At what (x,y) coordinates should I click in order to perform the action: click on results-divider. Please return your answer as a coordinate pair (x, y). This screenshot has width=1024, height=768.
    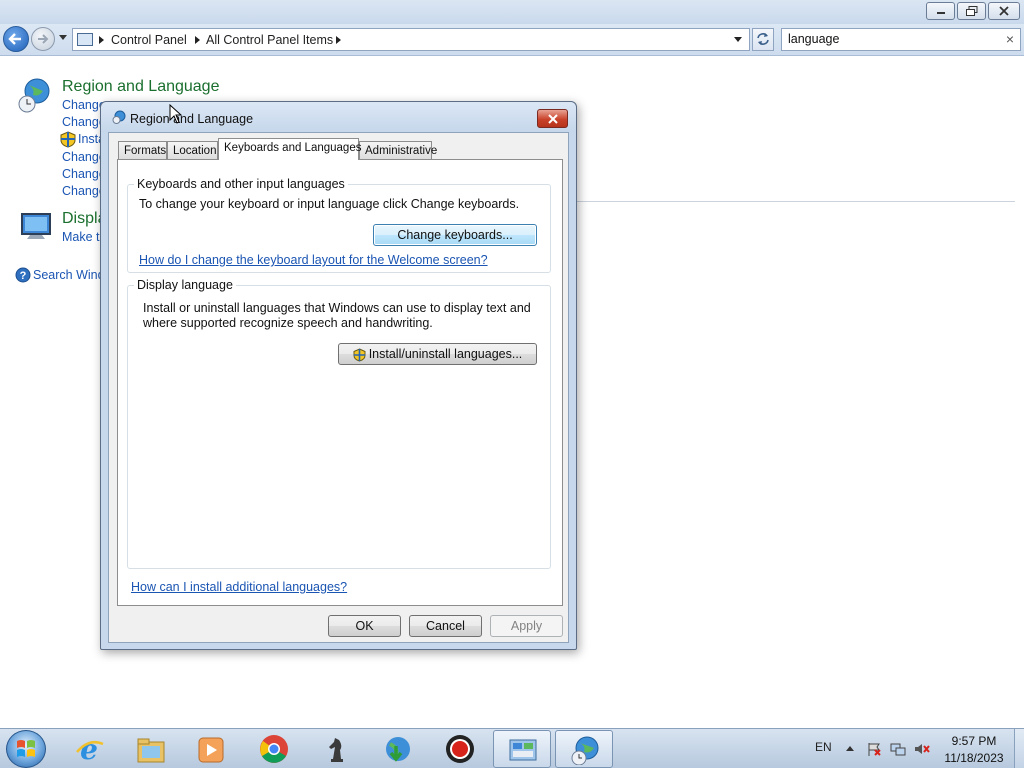
    Looking at the image, I should click on (795, 201).